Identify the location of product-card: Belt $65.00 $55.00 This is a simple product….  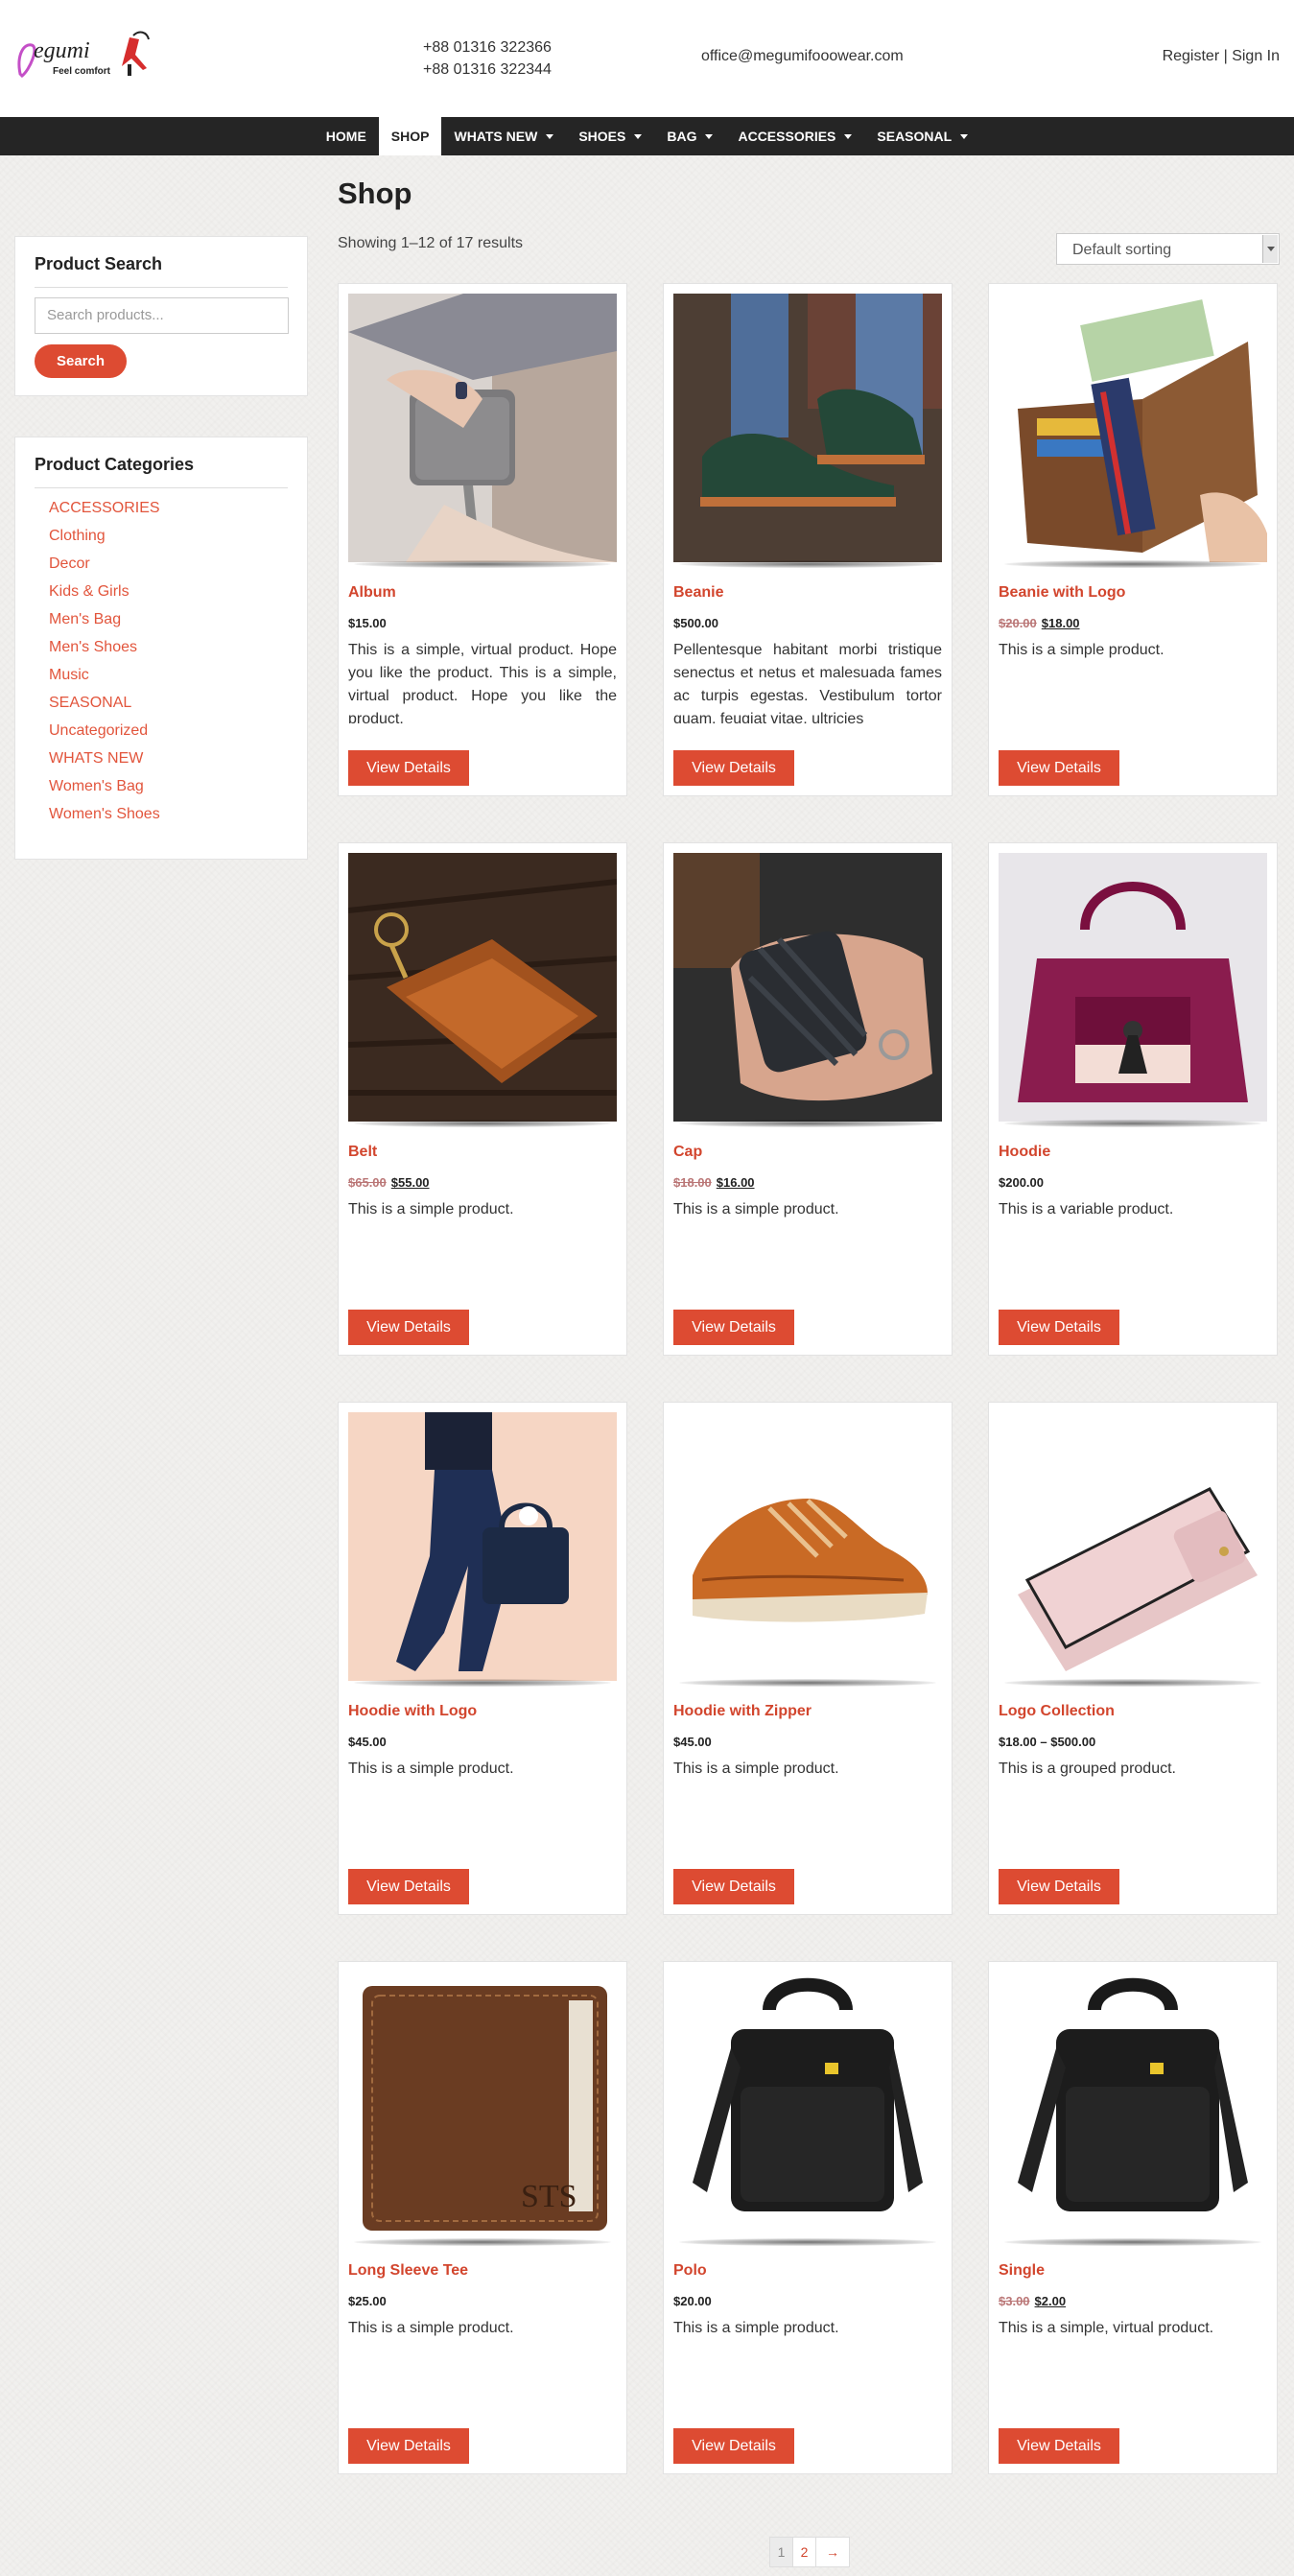
(482, 1099).